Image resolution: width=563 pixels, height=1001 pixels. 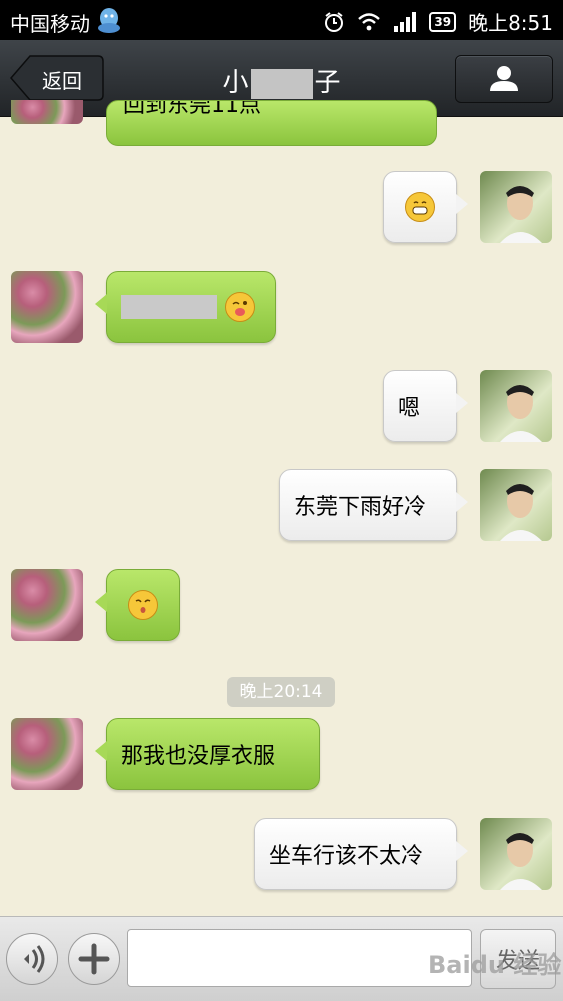 I want to click on wink-tongue-emoji-icon, so click(x=240, y=307).